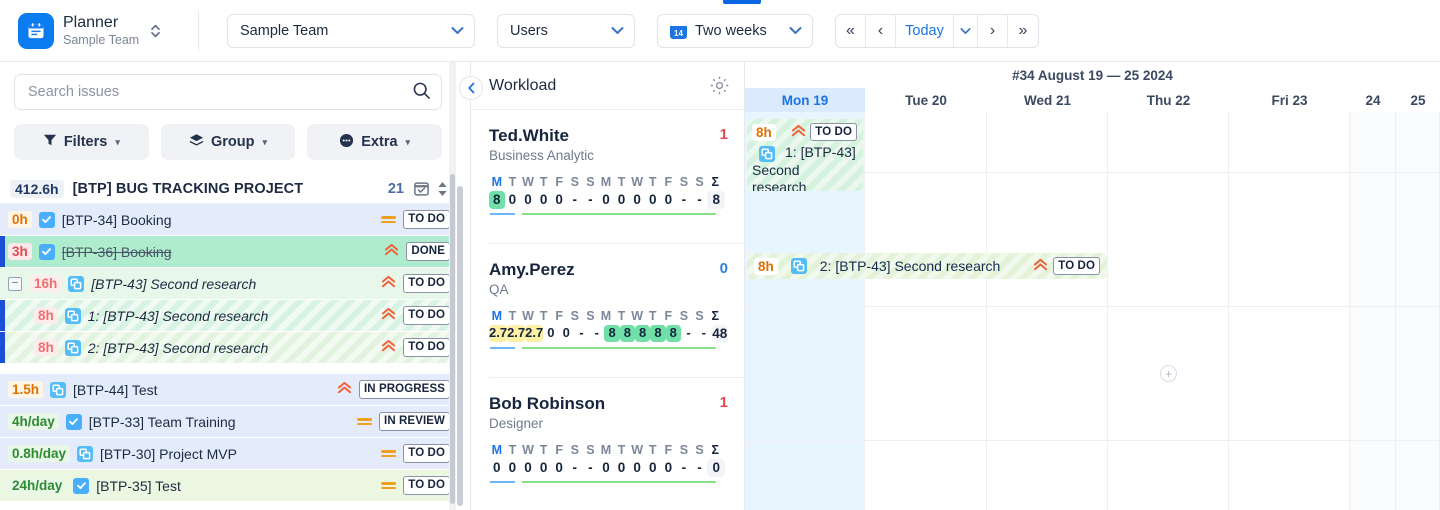 The height and width of the screenshot is (510, 1440). What do you see at coordinates (265, 141) in the screenshot?
I see `chevron-down-icon: ▾` at bounding box center [265, 141].